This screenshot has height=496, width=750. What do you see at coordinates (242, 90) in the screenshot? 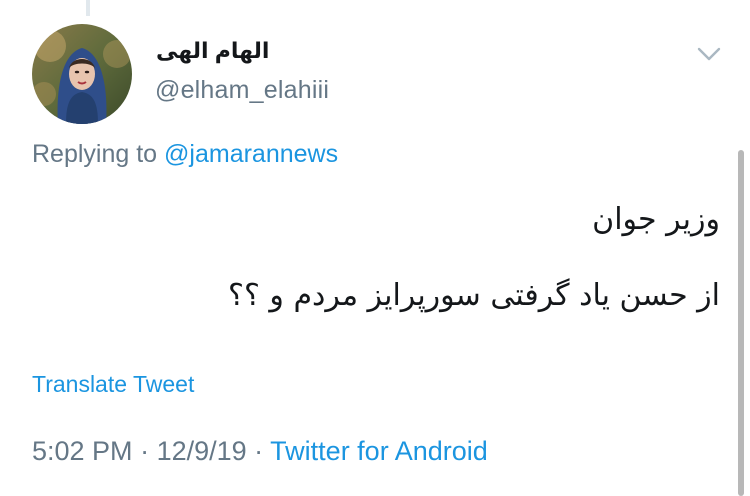
I see `username: @elham_elahiii` at bounding box center [242, 90].